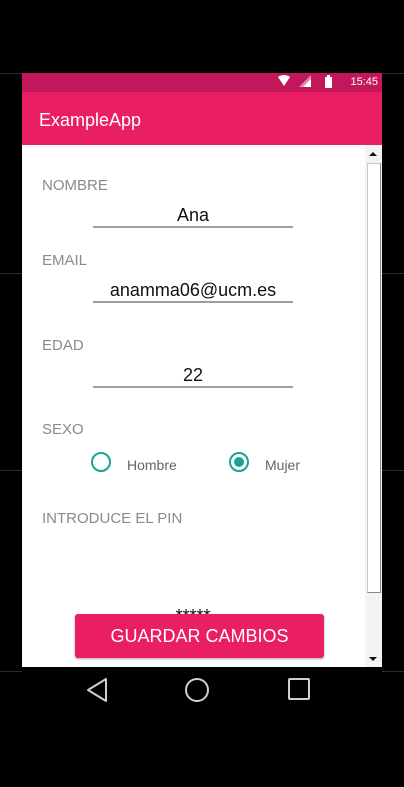 The height and width of the screenshot is (787, 404). I want to click on wifi-icon, so click(284, 82).